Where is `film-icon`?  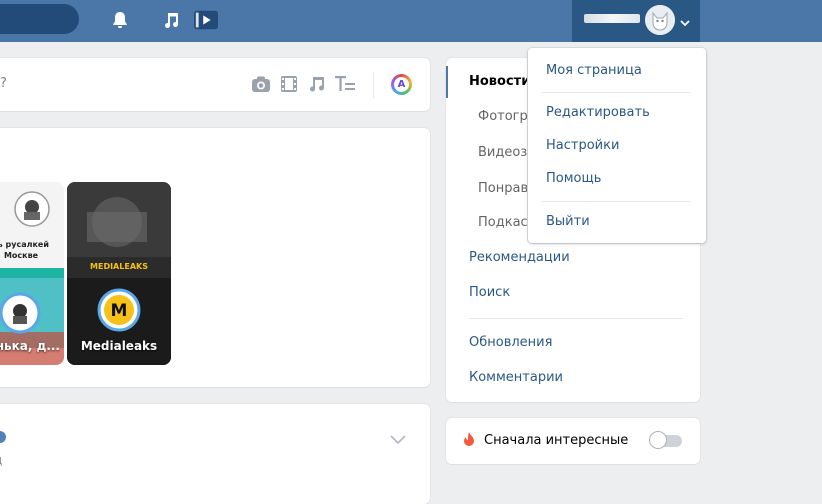
film-icon is located at coordinates (289, 86).